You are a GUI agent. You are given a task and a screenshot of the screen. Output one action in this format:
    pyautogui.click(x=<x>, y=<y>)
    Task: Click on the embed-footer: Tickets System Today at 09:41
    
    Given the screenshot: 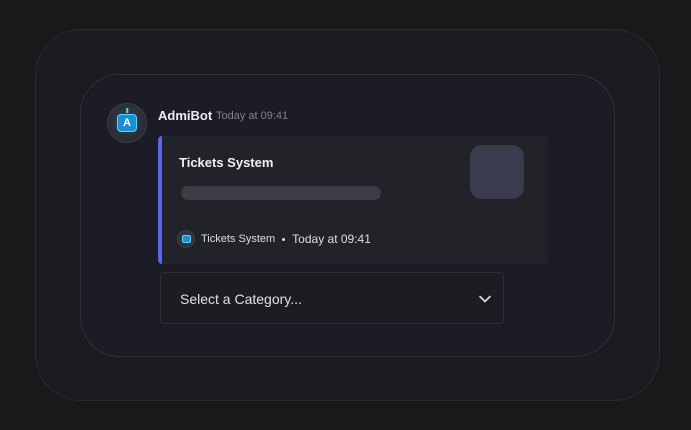 What is the action you would take?
    pyautogui.click(x=274, y=239)
    